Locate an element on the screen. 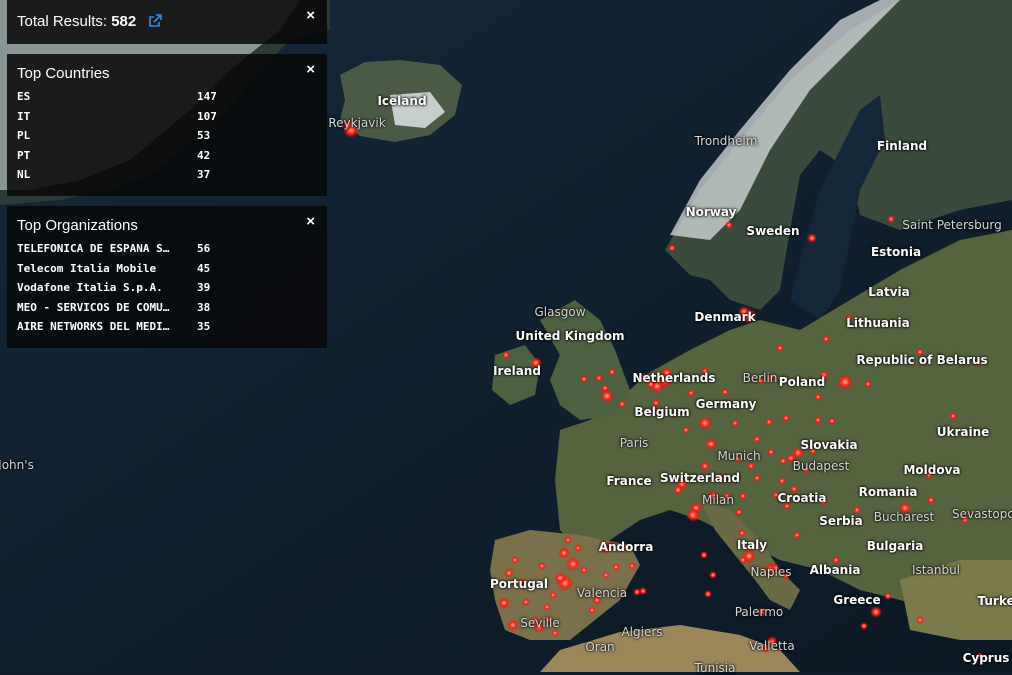  organization-count: 38 is located at coordinates (204, 307).